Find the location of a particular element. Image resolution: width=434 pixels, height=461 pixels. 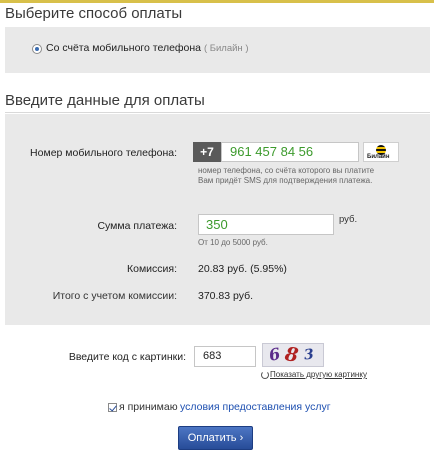

captcha-char: 8 is located at coordinates (291, 355).